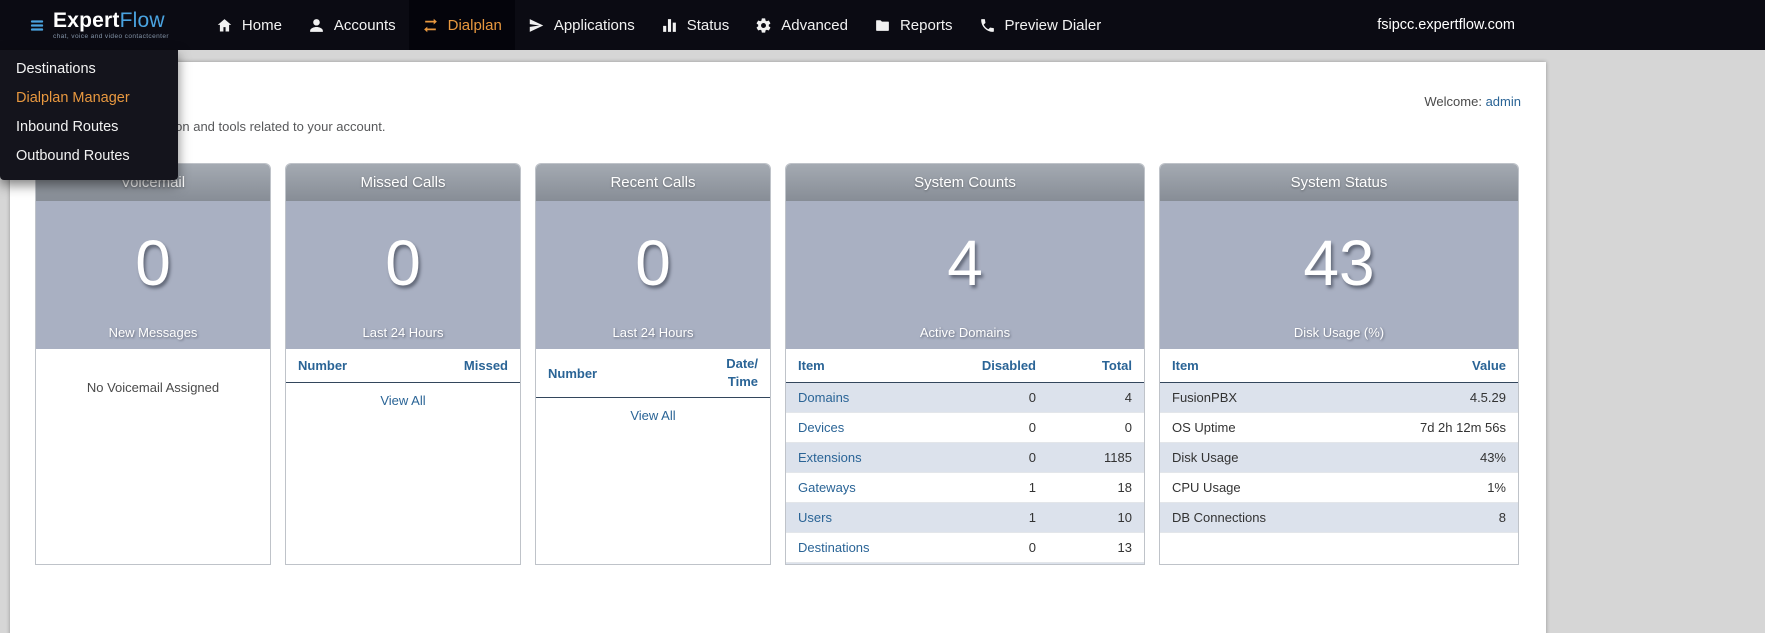  Describe the element at coordinates (965, 332) in the screenshot. I see `system-counts-count-label: Active Domains` at that location.